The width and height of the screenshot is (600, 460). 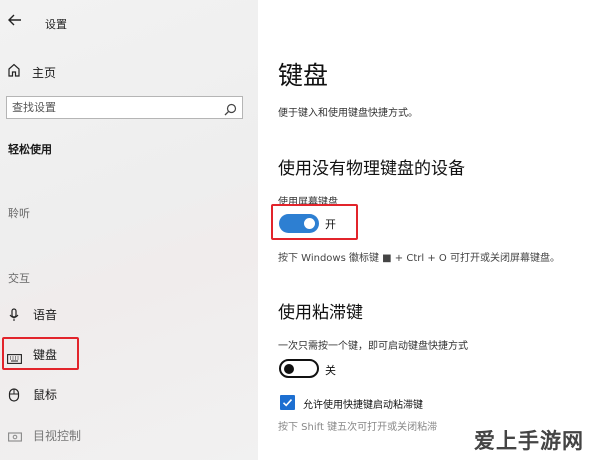 I want to click on group-label-hearing: 聆听, so click(x=19, y=213).